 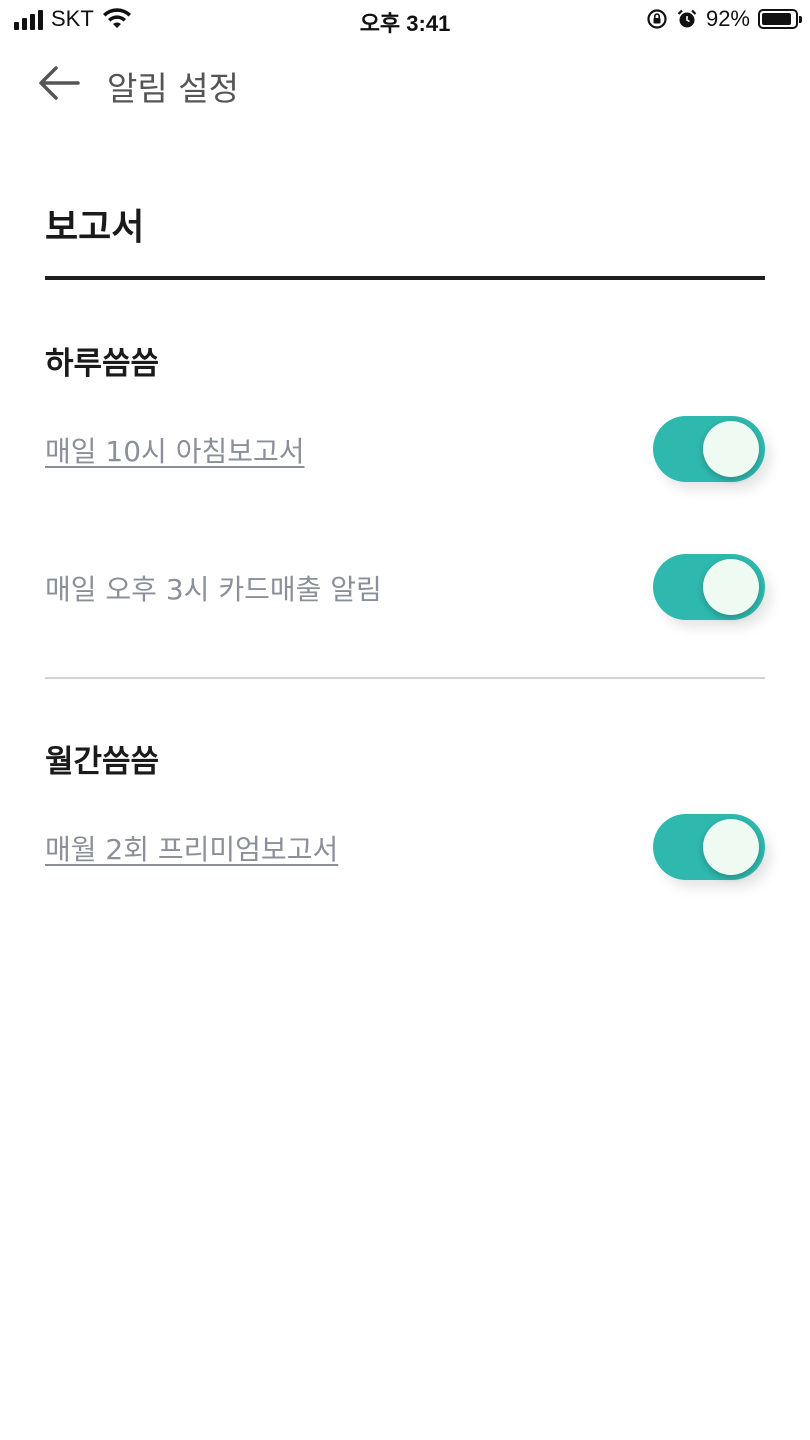 I want to click on battery-percentage: 92%, so click(x=727, y=18).